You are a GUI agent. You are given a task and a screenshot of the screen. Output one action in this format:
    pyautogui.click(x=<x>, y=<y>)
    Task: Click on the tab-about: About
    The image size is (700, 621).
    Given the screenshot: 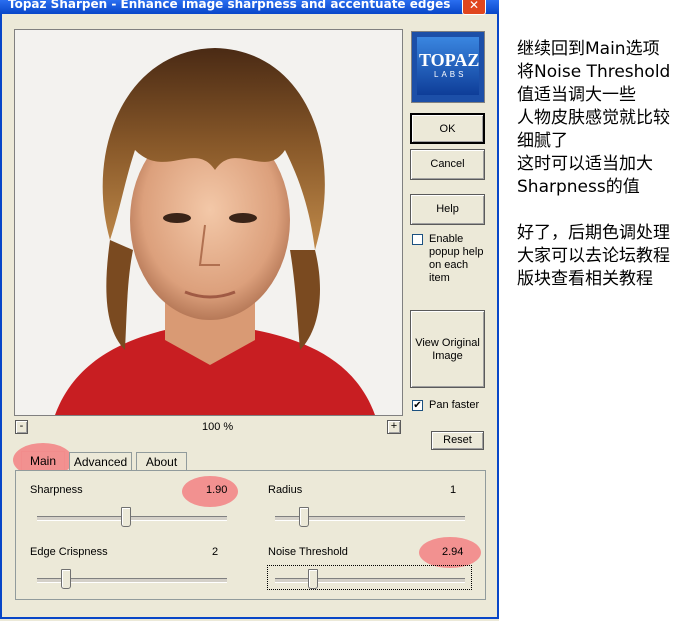 What is the action you would take?
    pyautogui.click(x=161, y=462)
    